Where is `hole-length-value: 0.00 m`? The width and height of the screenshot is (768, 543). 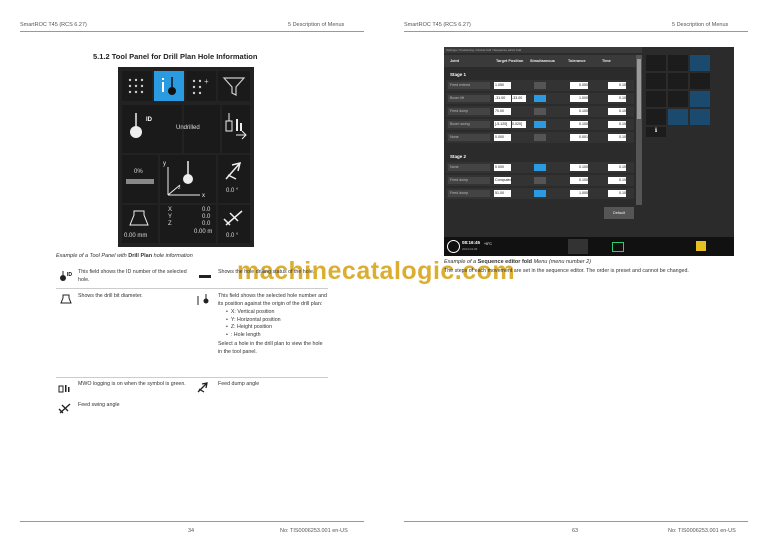 hole-length-value: 0.00 m is located at coordinates (203, 232).